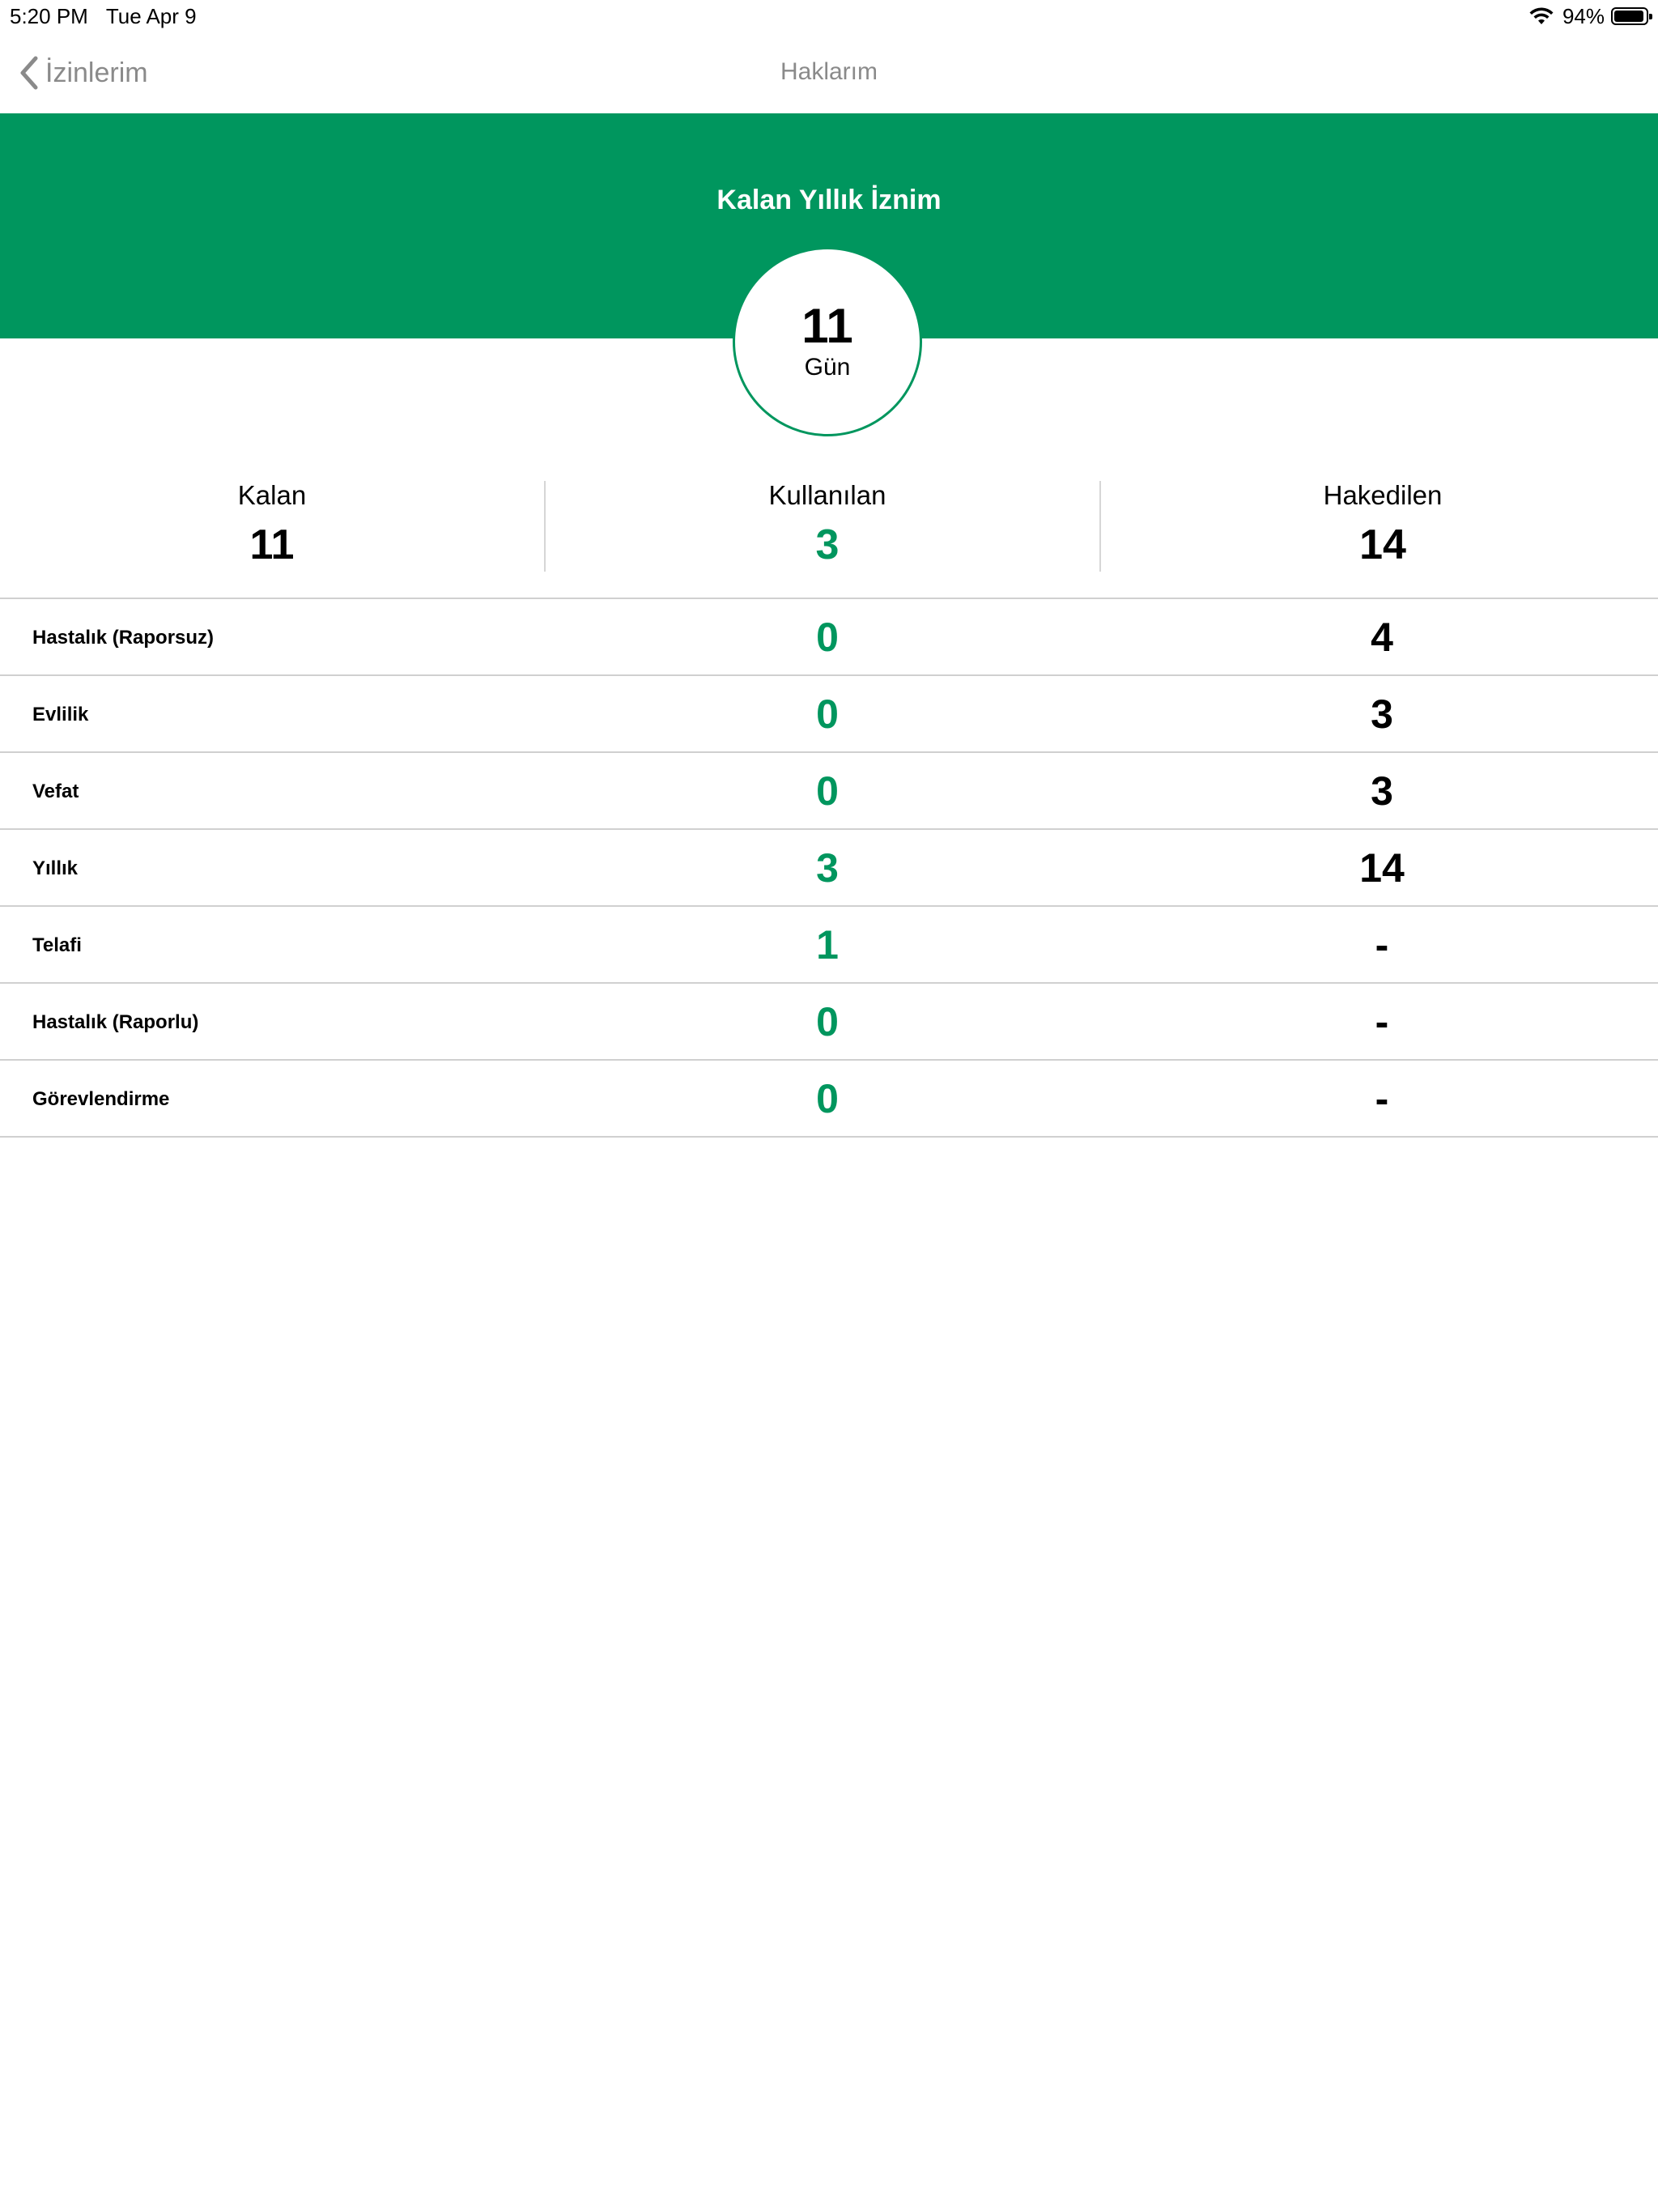 This screenshot has height=2212, width=1658. I want to click on battery-fill, so click(1628, 16).